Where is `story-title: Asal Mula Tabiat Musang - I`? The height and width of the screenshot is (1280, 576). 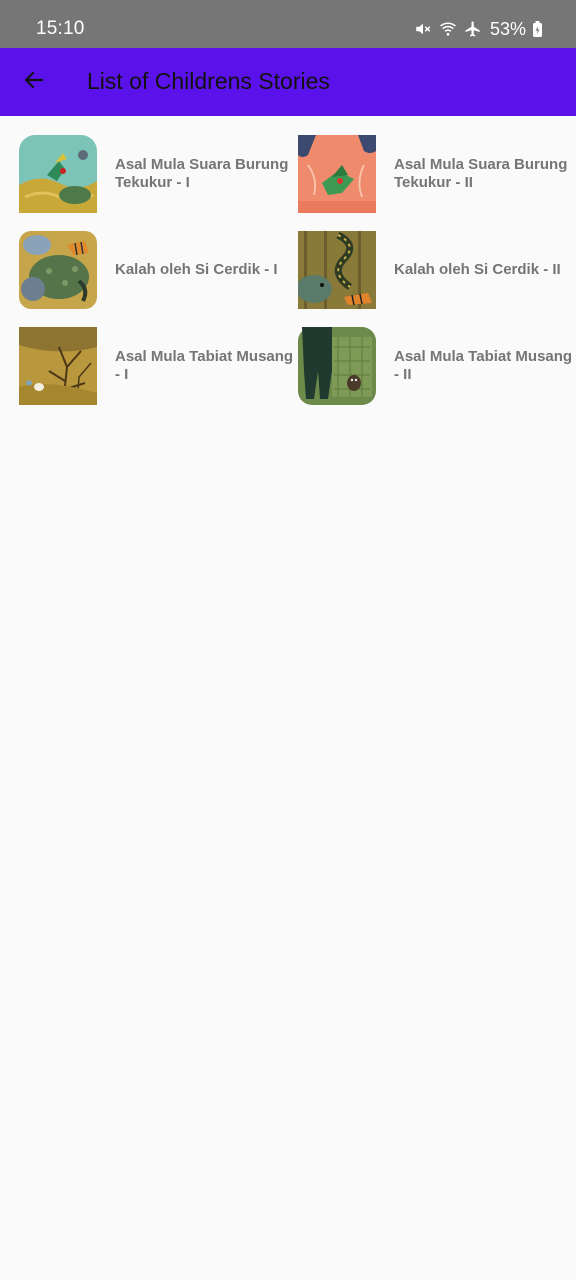
story-title: Asal Mula Tabiat Musang - I is located at coordinates (204, 365).